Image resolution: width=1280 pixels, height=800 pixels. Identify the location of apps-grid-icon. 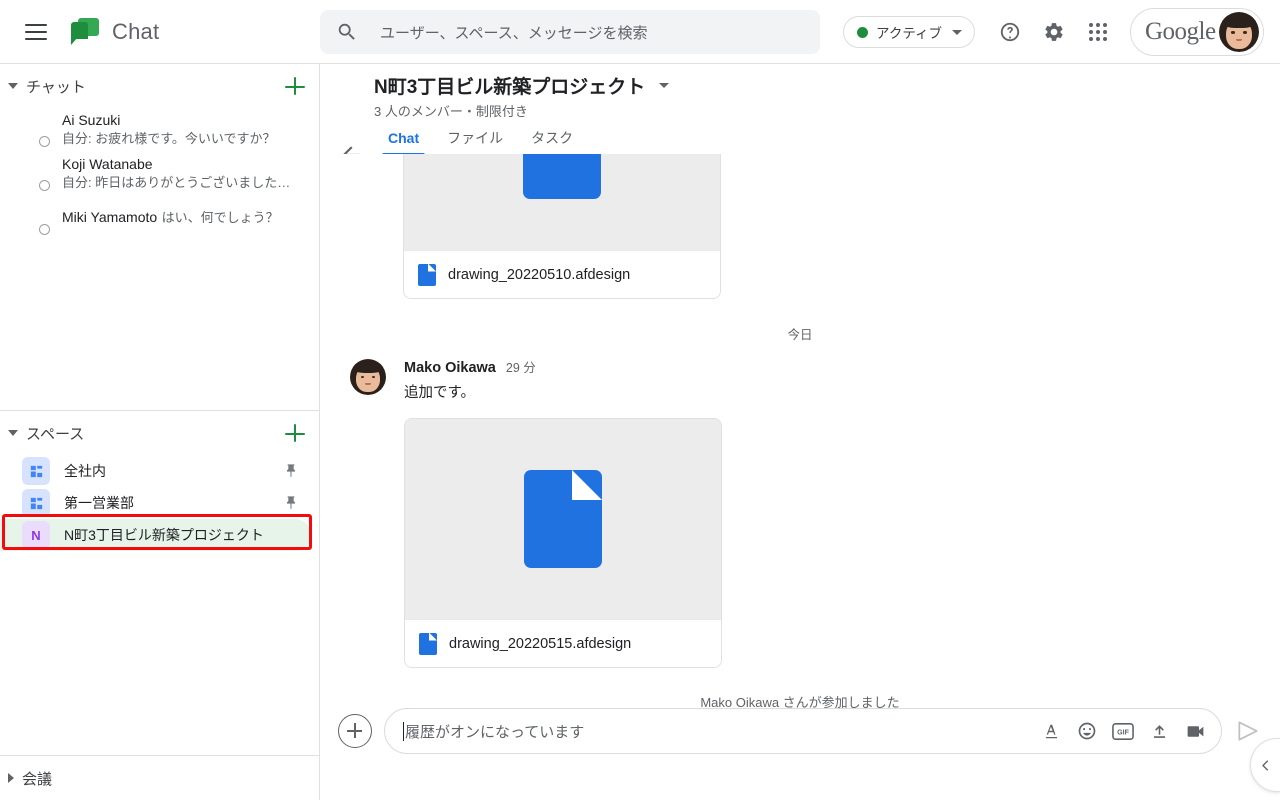
(1098, 32).